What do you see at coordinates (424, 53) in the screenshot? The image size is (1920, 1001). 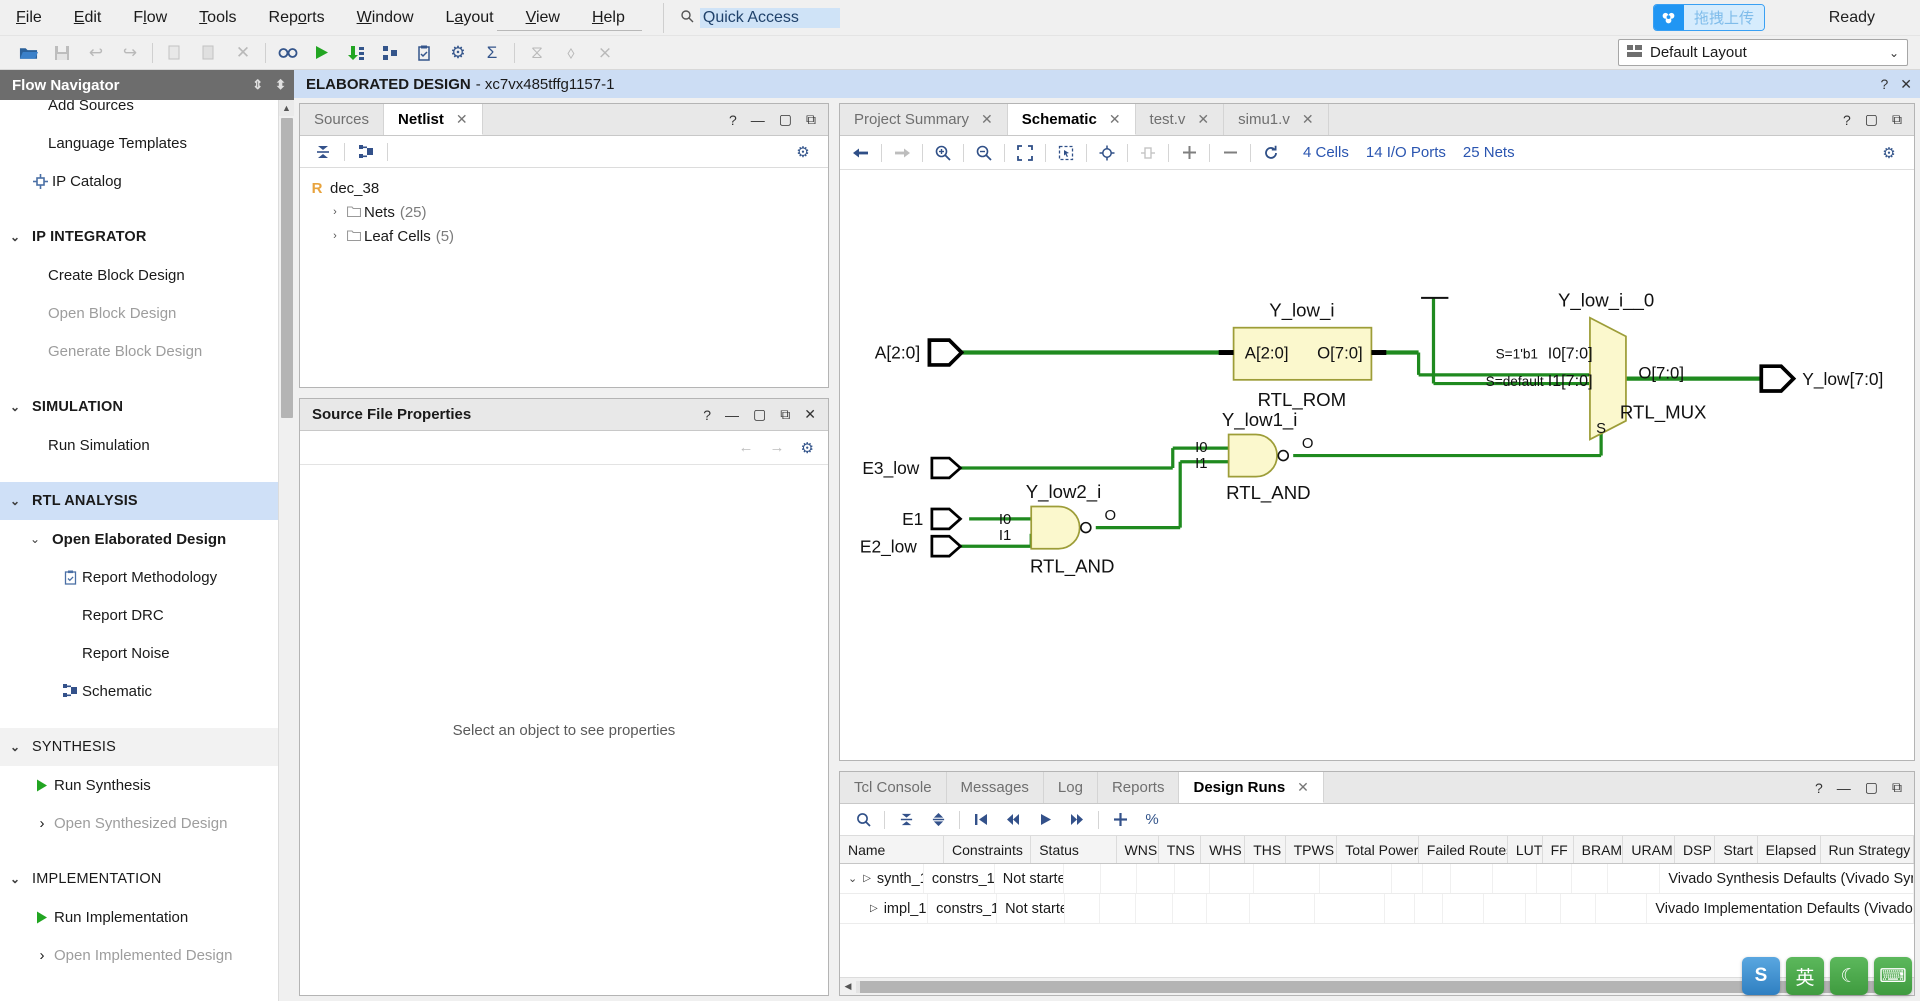 I see `report-button` at bounding box center [424, 53].